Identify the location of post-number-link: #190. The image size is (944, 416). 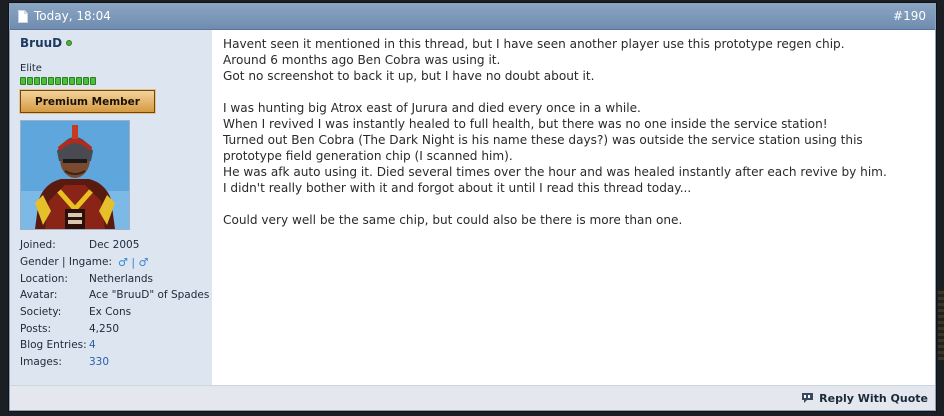
(909, 16).